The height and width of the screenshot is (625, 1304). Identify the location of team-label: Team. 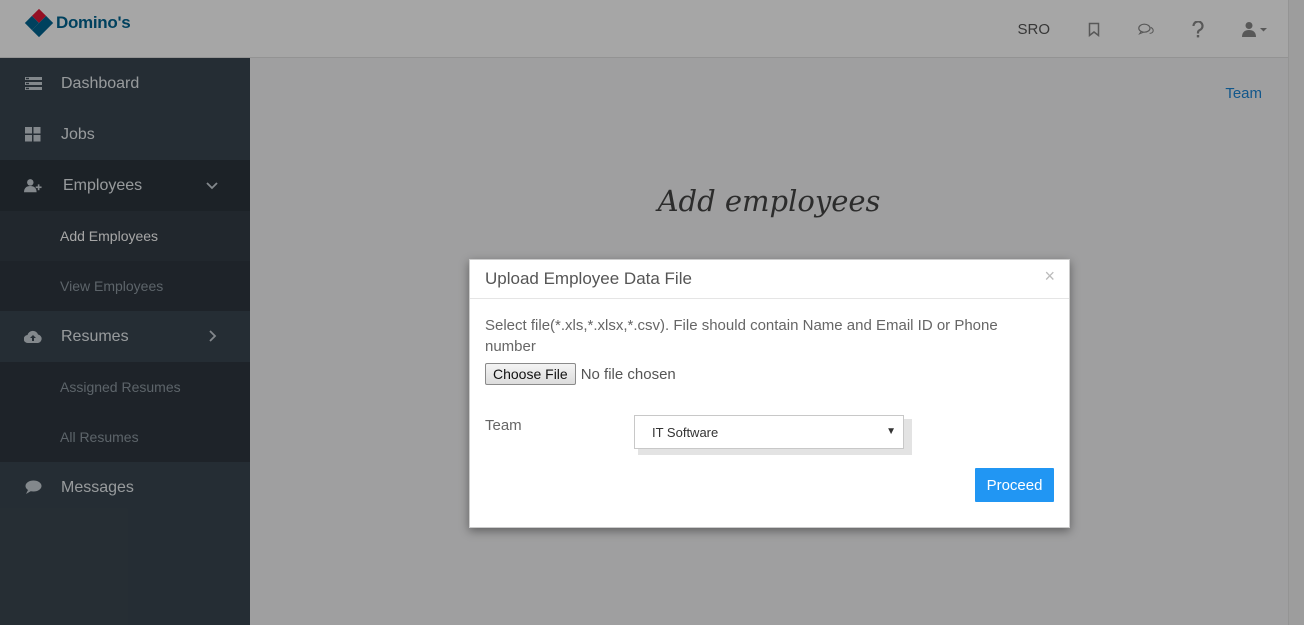
(503, 425).